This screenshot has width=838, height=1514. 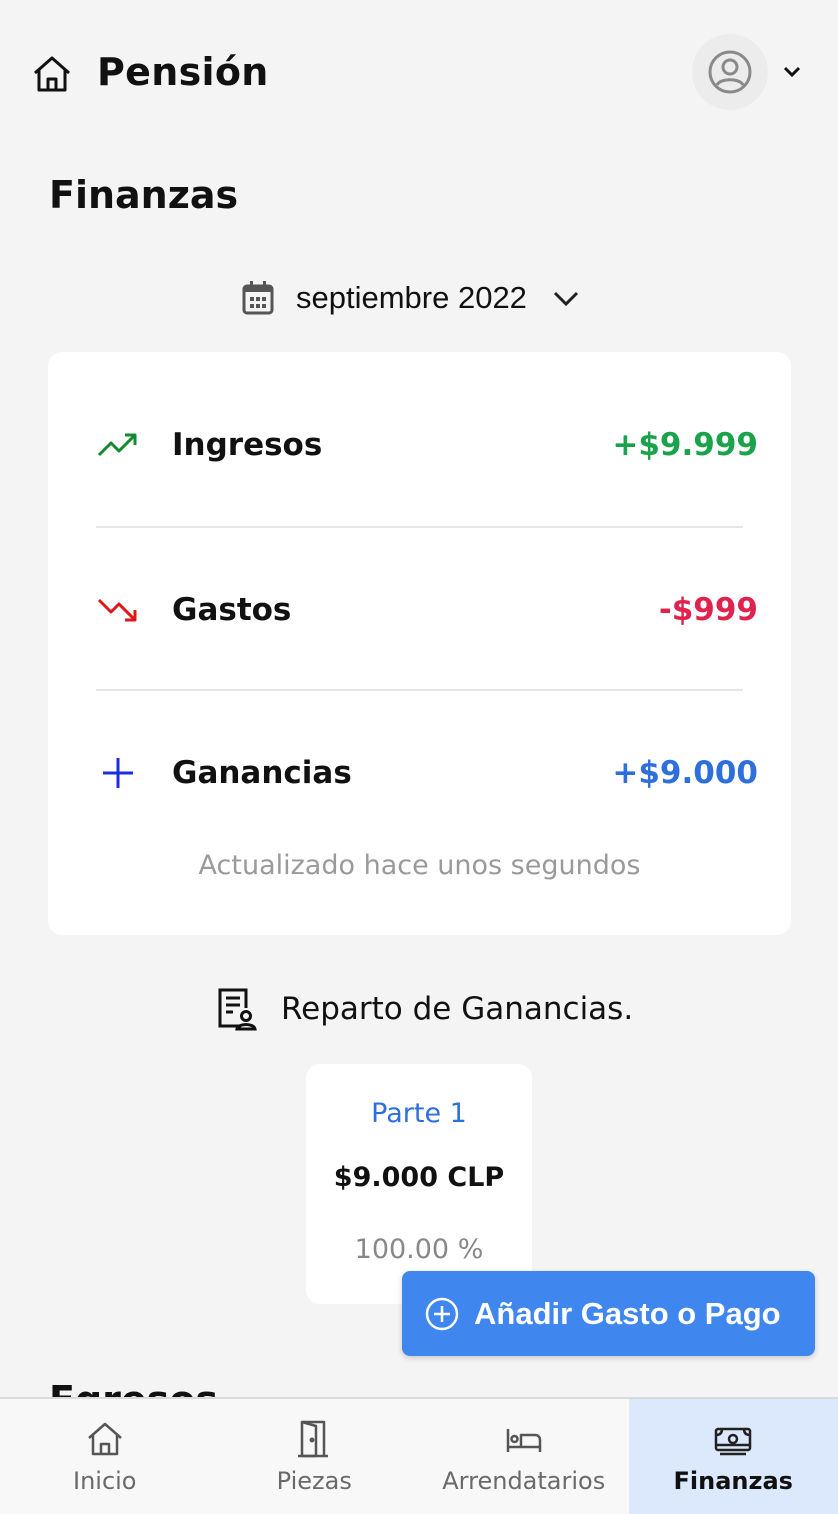 What do you see at coordinates (427, 773) in the screenshot?
I see `summary-row-ganancias: Ganancias +$9.000` at bounding box center [427, 773].